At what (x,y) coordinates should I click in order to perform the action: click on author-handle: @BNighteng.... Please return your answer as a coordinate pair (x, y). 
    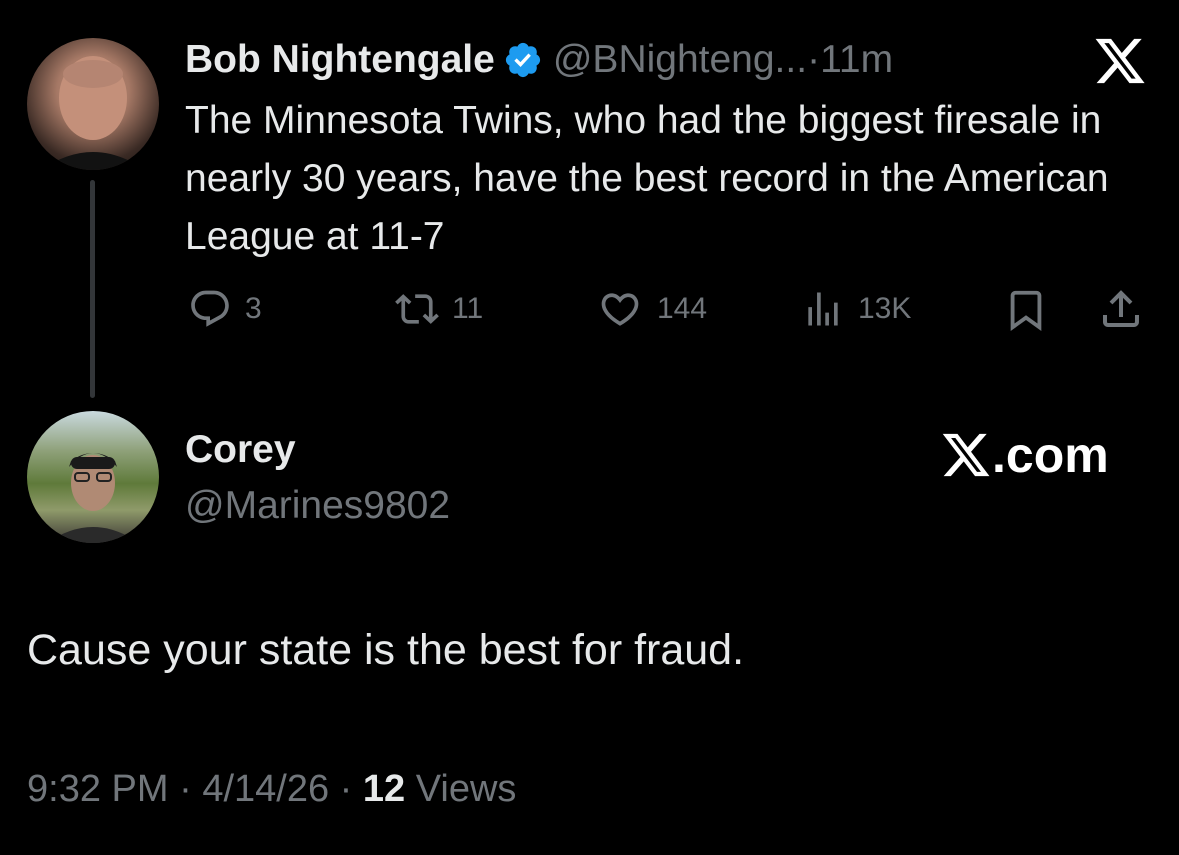
    Looking at the image, I should click on (680, 60).